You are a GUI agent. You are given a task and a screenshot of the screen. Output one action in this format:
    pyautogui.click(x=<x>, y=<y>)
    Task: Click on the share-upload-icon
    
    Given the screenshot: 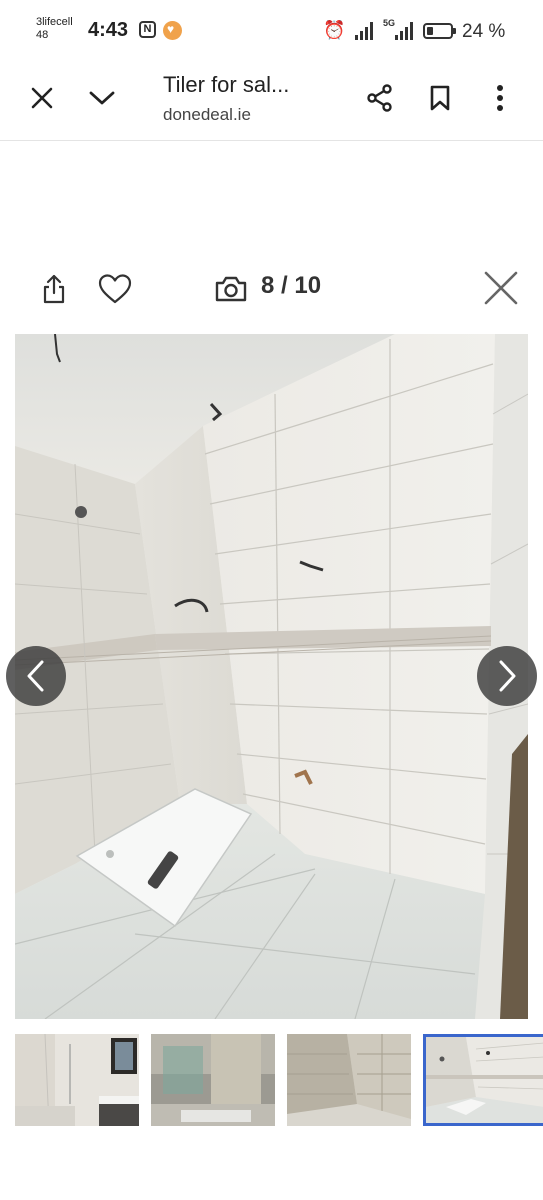 What is the action you would take?
    pyautogui.click(x=54, y=289)
    